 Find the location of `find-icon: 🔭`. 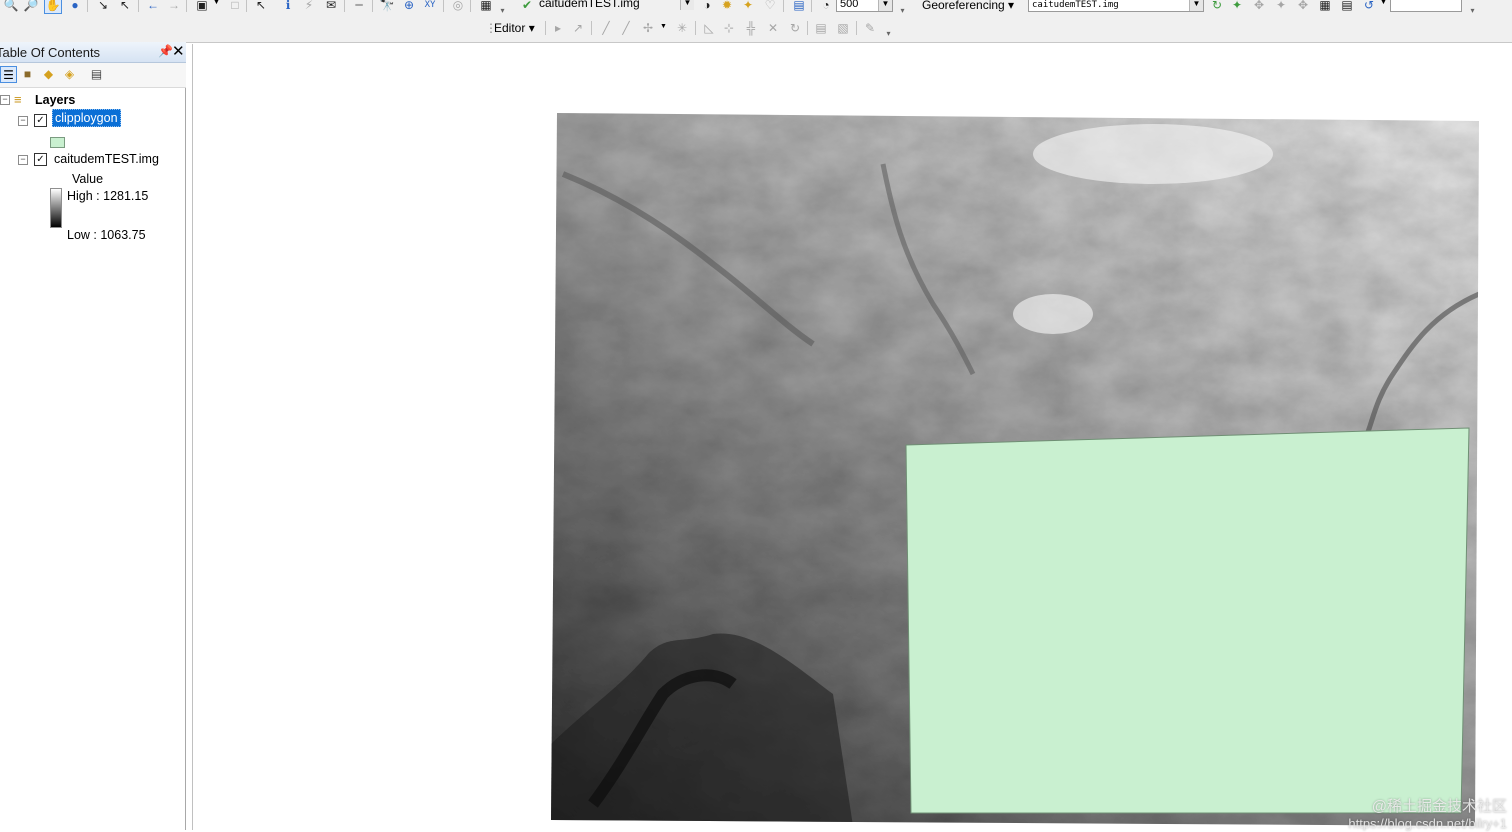

find-icon: 🔭 is located at coordinates (387, 7).